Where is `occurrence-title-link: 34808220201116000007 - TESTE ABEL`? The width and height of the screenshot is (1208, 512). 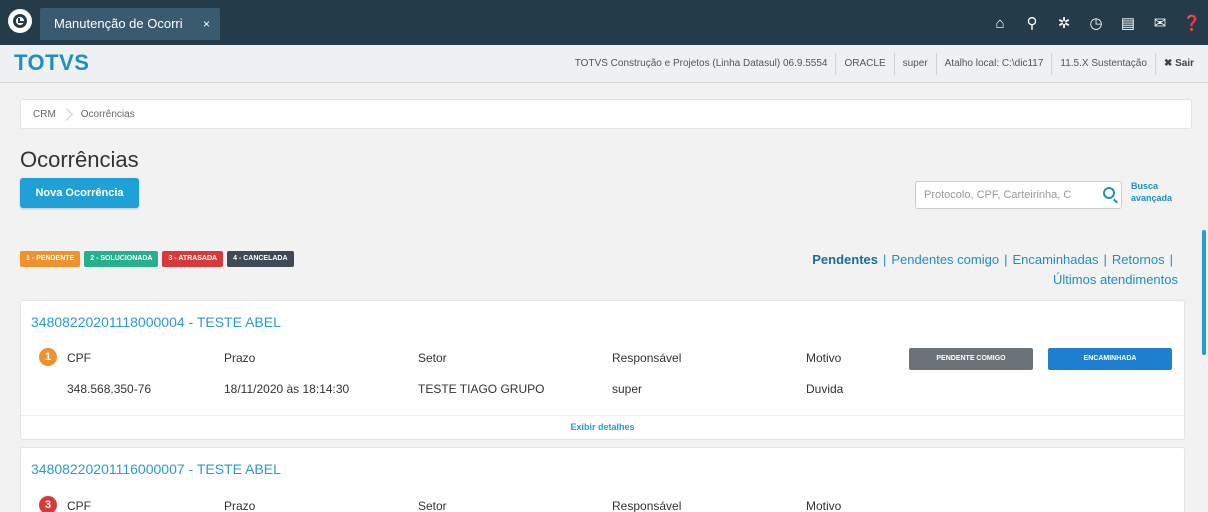
occurrence-title-link: 34808220201116000007 - TESTE ABEL is located at coordinates (156, 469).